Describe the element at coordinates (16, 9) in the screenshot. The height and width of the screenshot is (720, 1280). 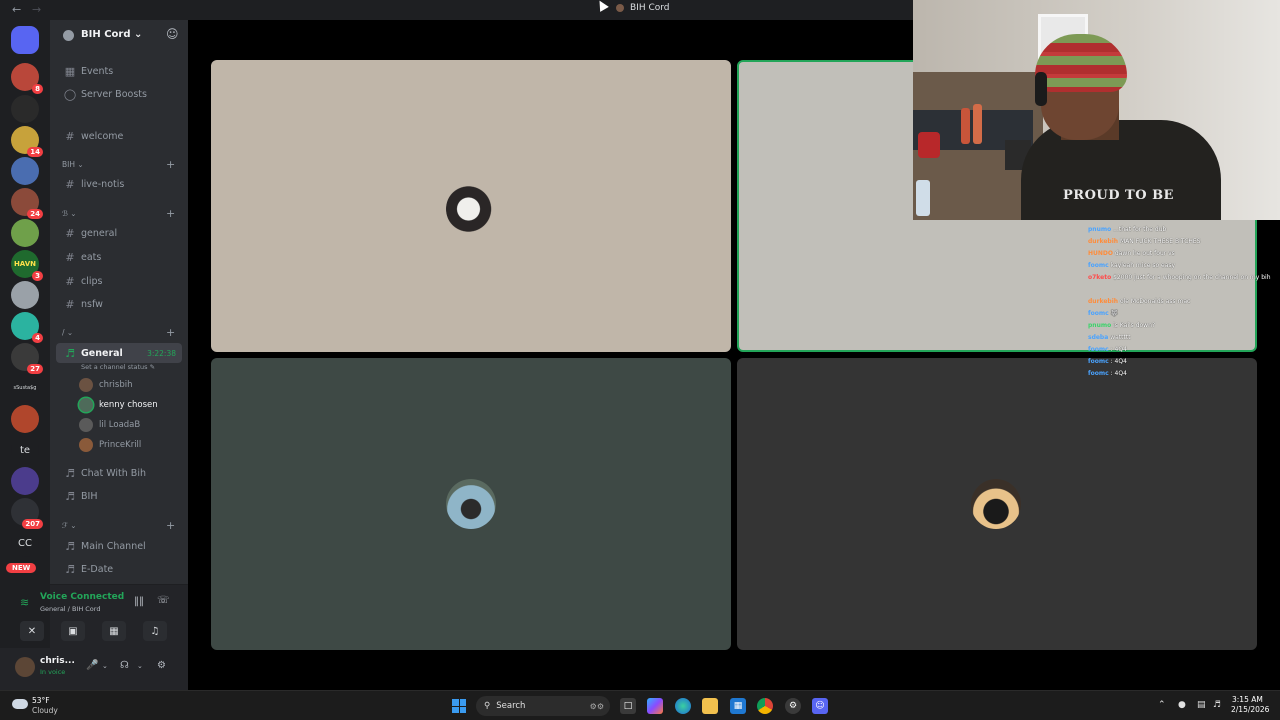
I see `back-arrow-icon: ←` at that location.